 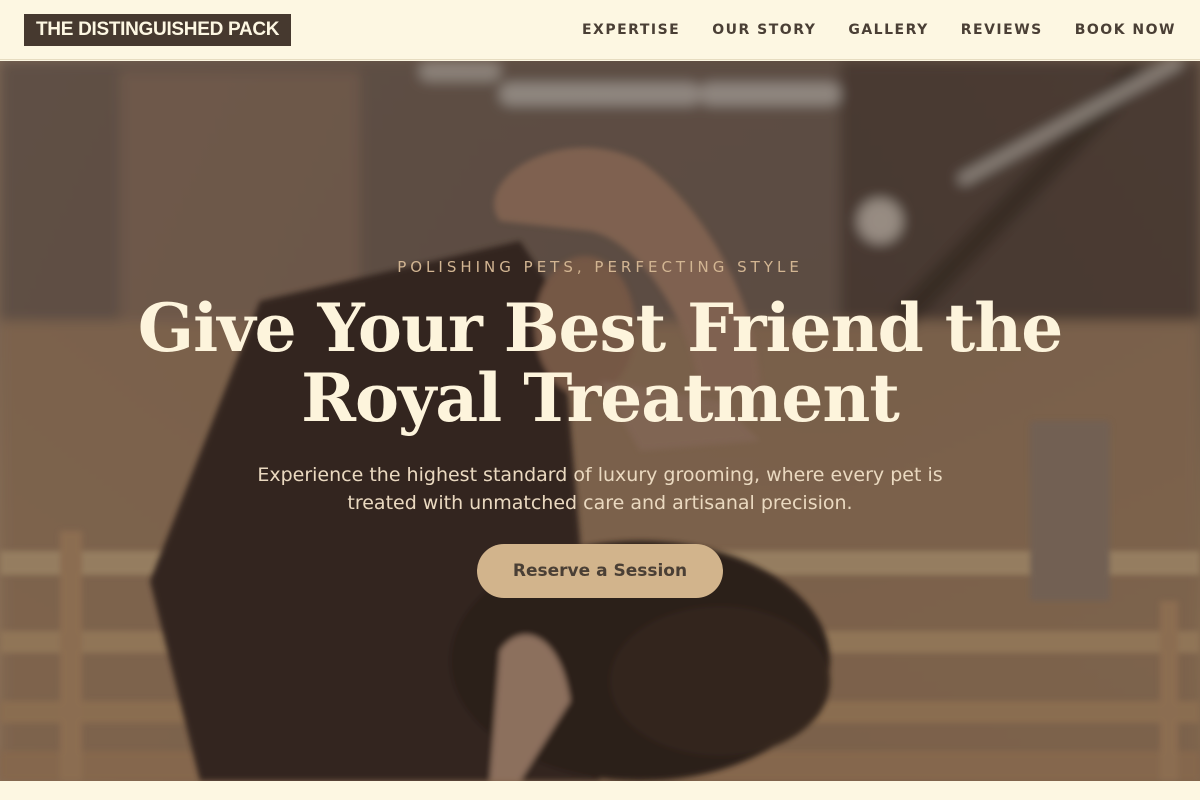 What do you see at coordinates (888, 30) in the screenshot?
I see `nav-link-gallery: GALLERY` at bounding box center [888, 30].